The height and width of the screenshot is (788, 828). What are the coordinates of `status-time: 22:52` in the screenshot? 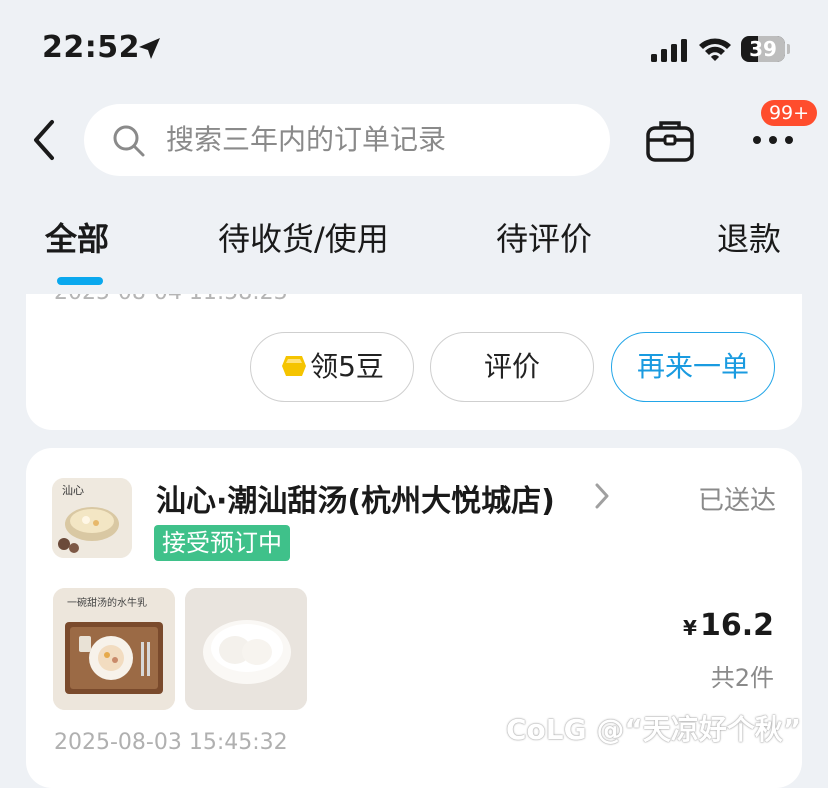 It's located at (91, 47).